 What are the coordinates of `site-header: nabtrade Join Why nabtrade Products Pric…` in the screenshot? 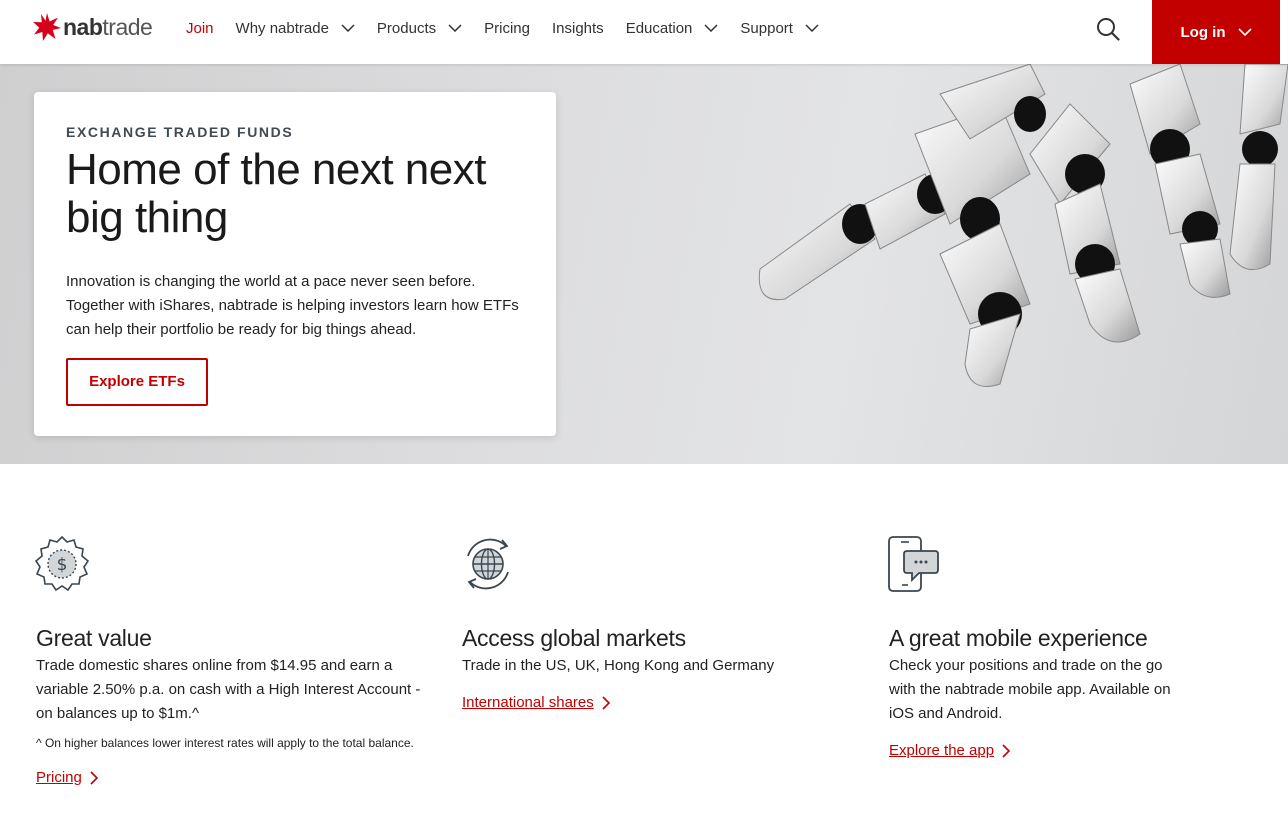 It's located at (644, 32).